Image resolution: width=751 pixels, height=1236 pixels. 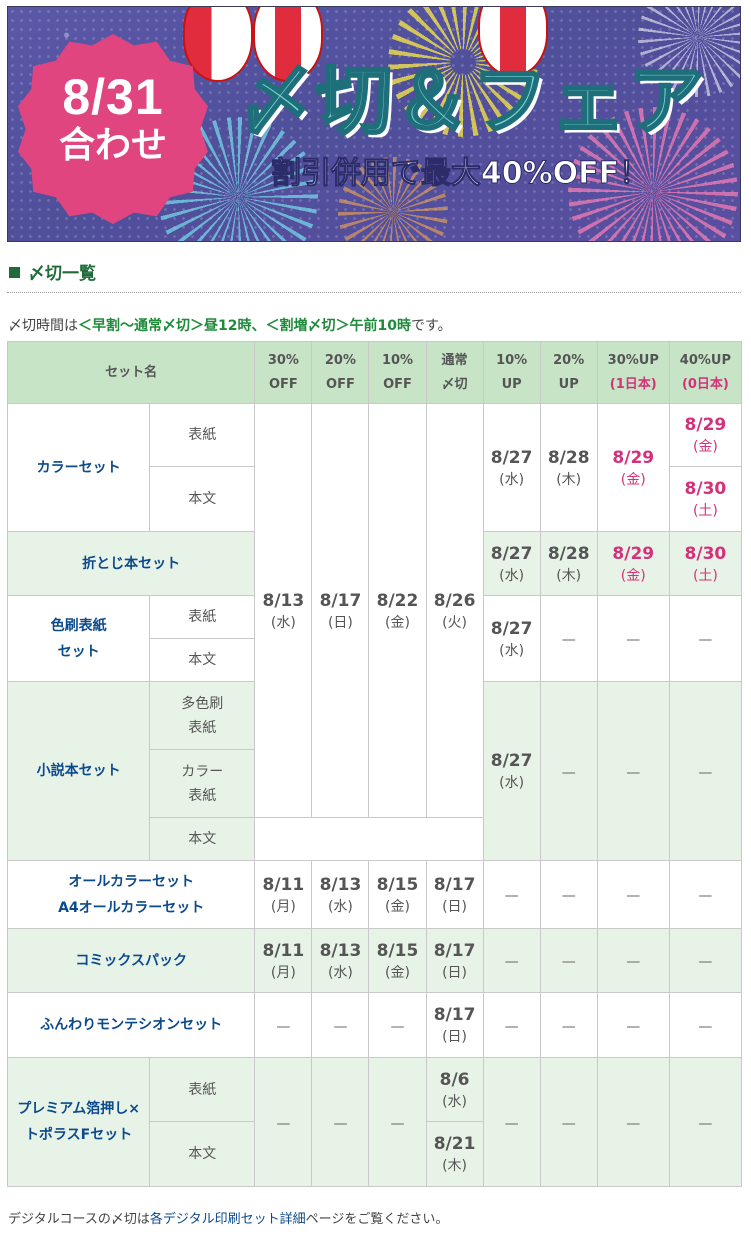 What do you see at coordinates (705, 372) in the screenshot?
I see `header-40up: 40%UP (0日本)` at bounding box center [705, 372].